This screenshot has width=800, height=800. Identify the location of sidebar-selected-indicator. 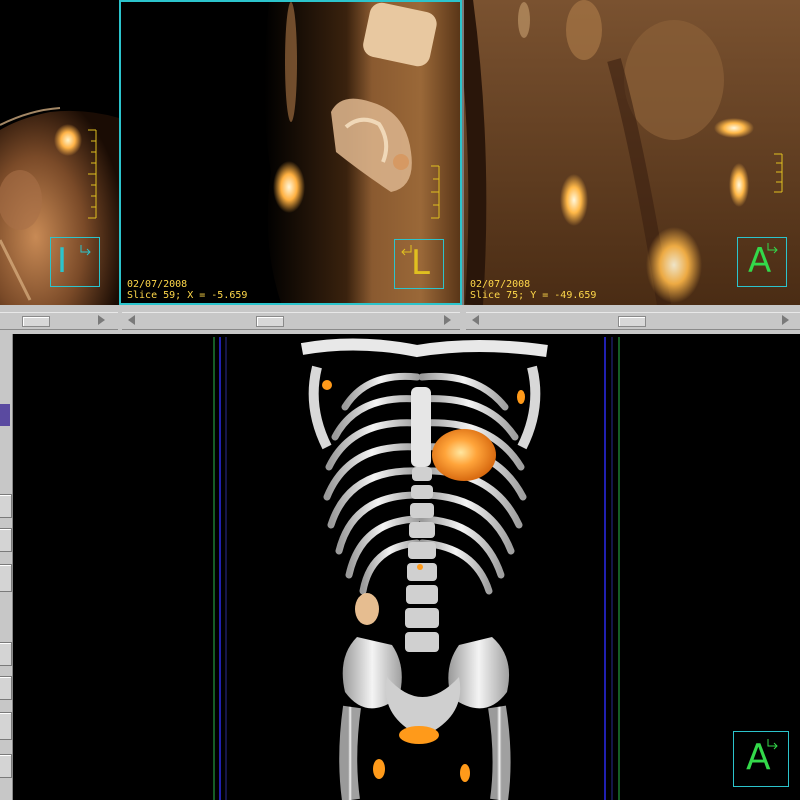
(5, 415).